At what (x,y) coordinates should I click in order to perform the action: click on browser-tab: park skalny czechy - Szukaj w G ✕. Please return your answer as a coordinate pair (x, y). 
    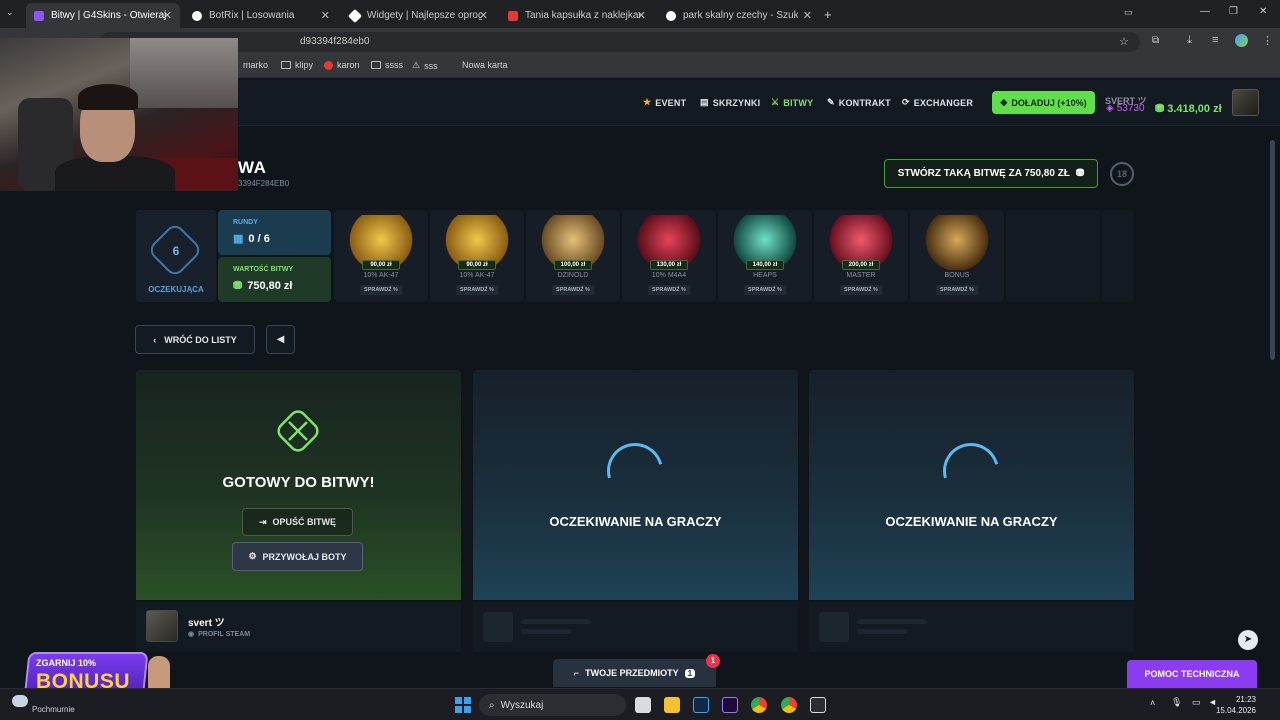
    Looking at the image, I should click on (739, 15).